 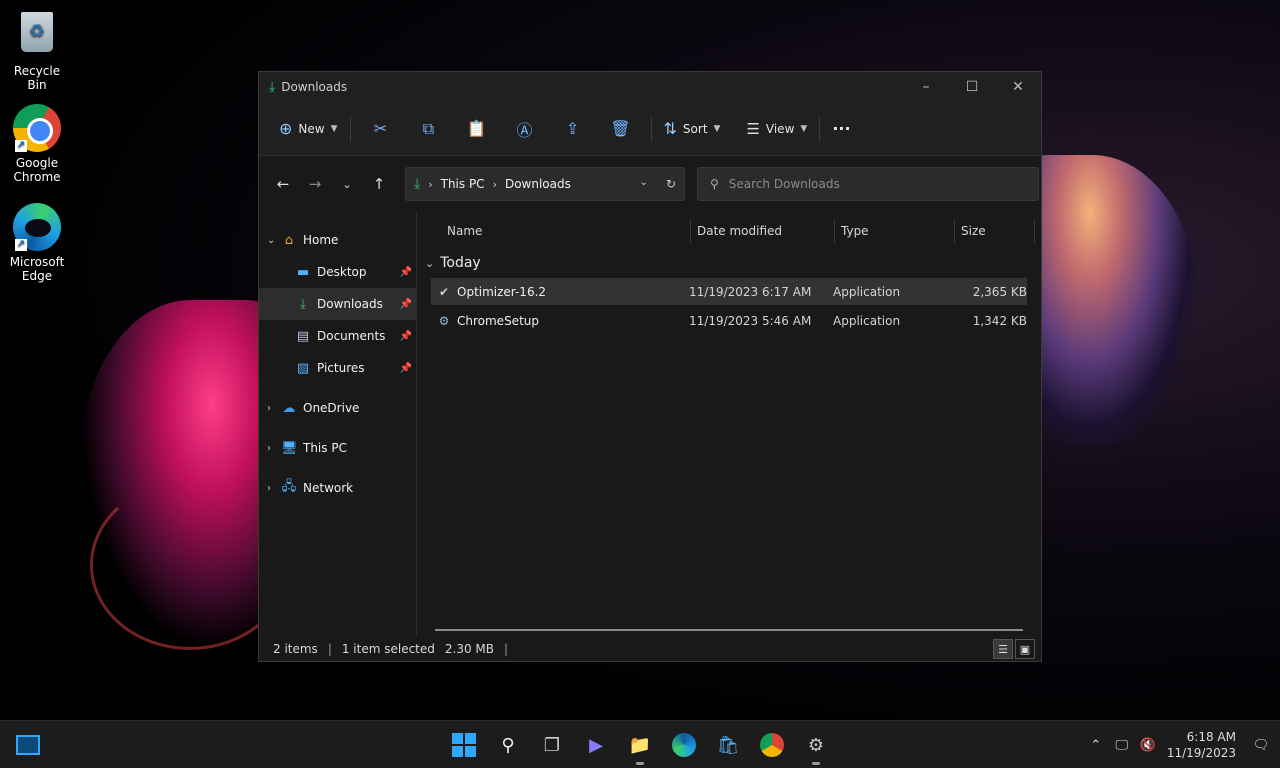 What do you see at coordinates (552, 745) in the screenshot?
I see `task-view-button: ❐` at bounding box center [552, 745].